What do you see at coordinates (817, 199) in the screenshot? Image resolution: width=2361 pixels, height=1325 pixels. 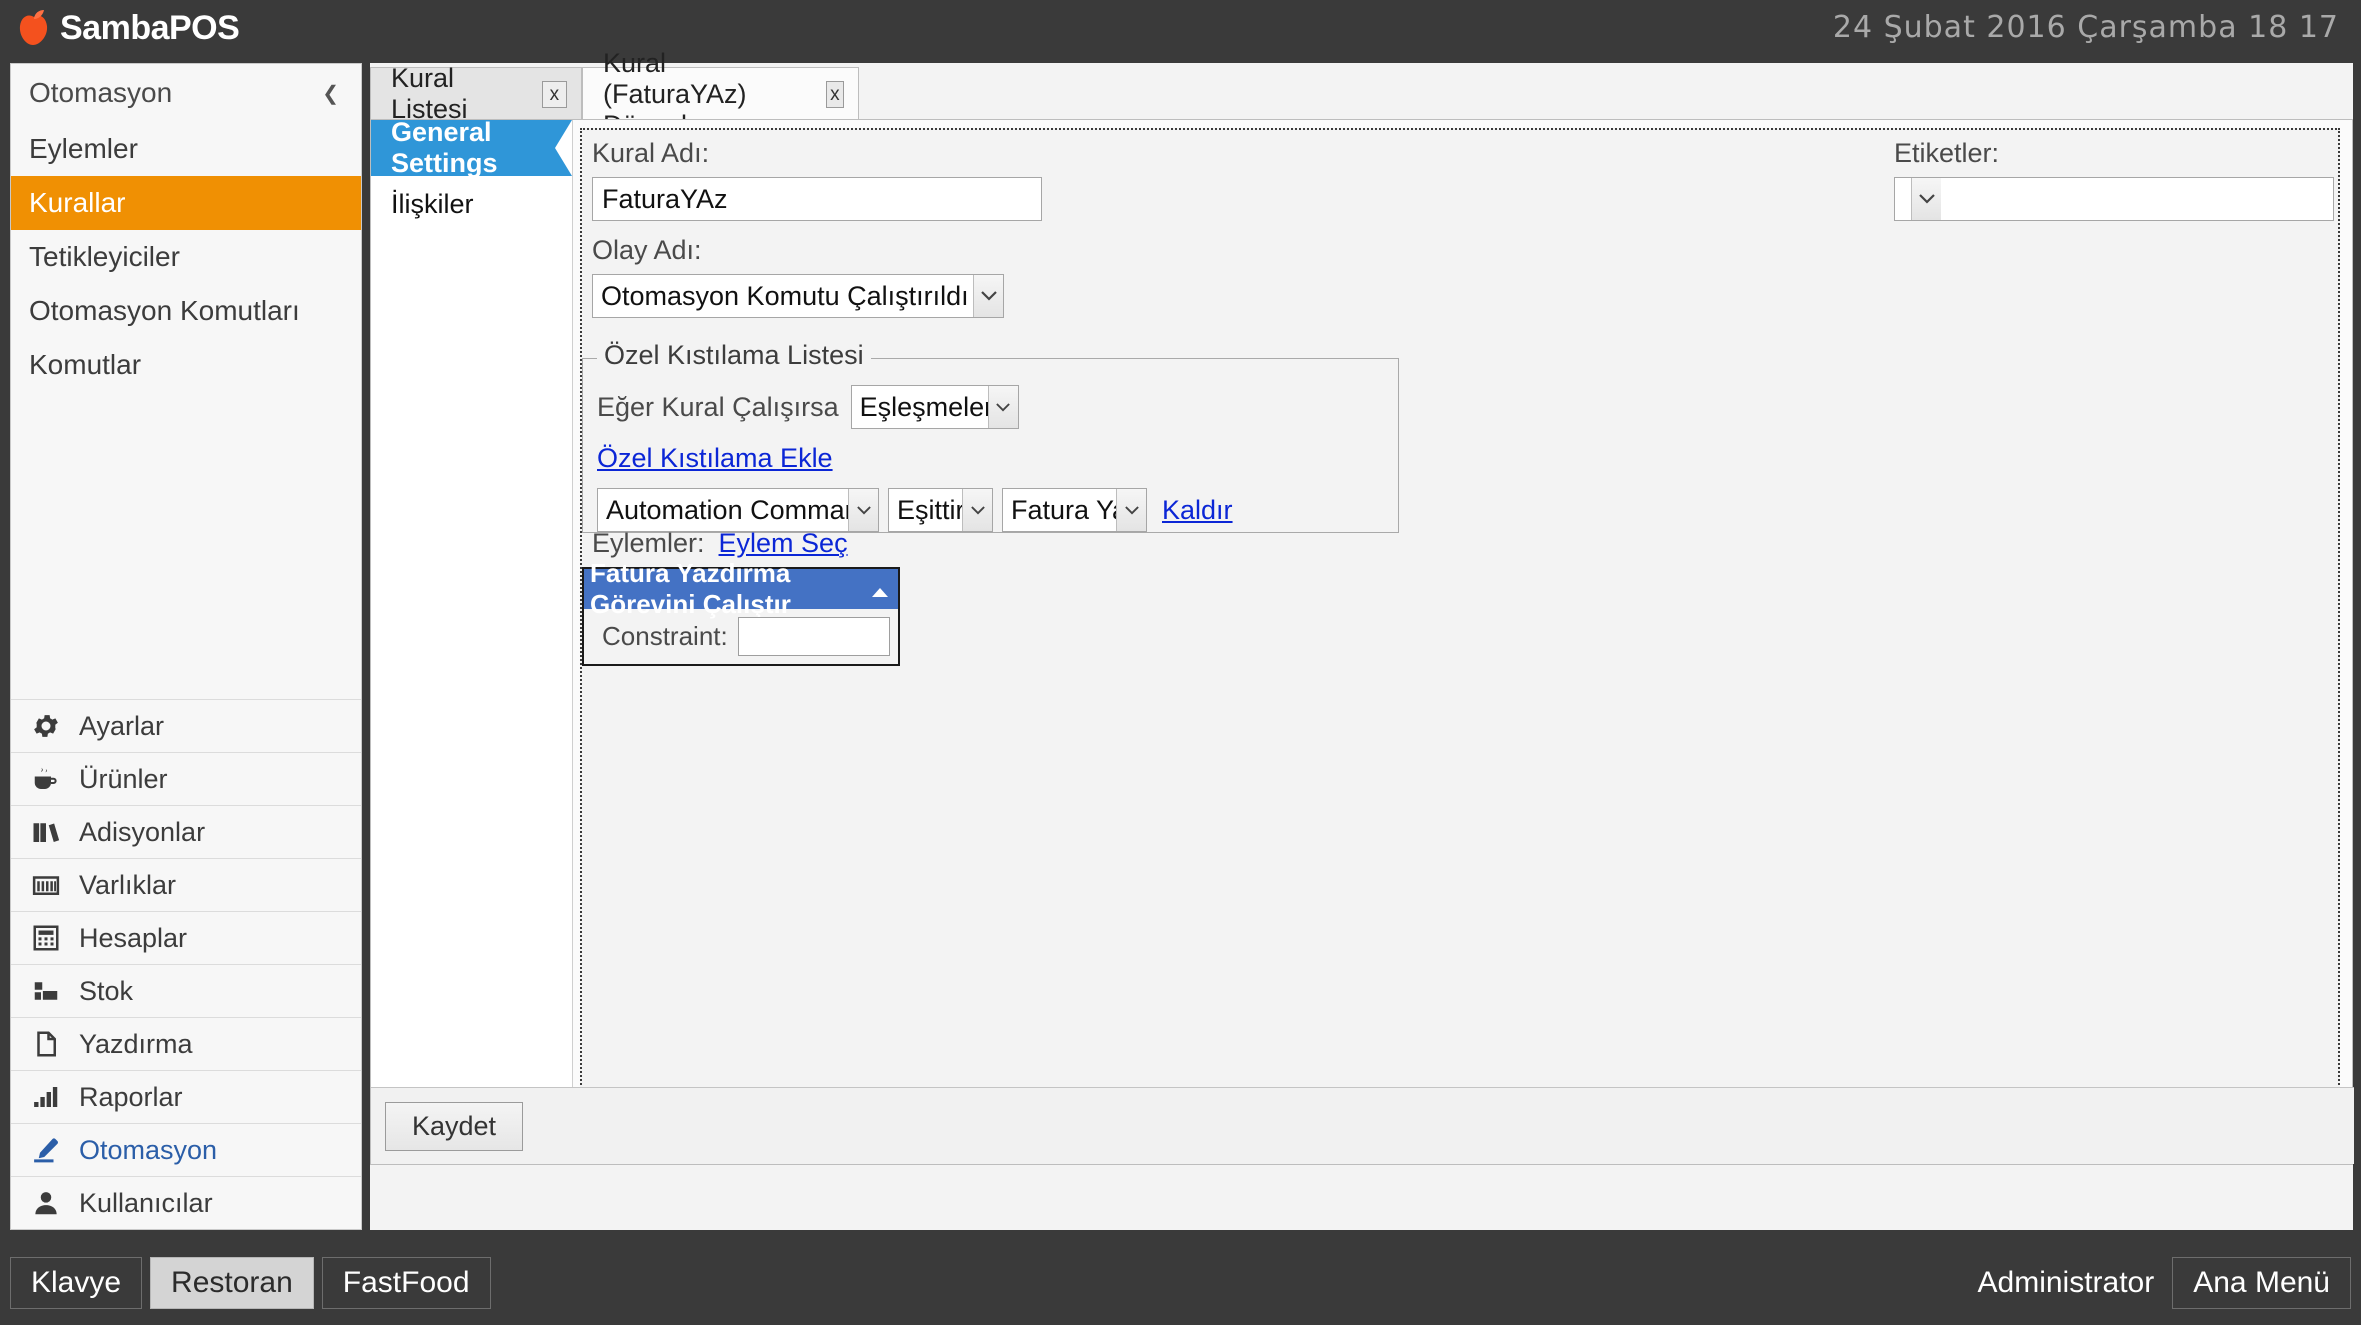 I see `rule-name-input: FaturaYAz` at bounding box center [817, 199].